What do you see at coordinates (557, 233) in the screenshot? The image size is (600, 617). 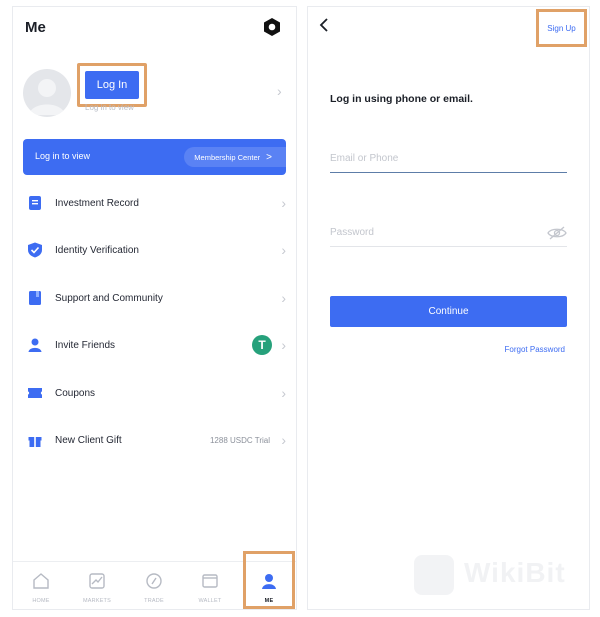 I see `eye-hidden-icon` at bounding box center [557, 233].